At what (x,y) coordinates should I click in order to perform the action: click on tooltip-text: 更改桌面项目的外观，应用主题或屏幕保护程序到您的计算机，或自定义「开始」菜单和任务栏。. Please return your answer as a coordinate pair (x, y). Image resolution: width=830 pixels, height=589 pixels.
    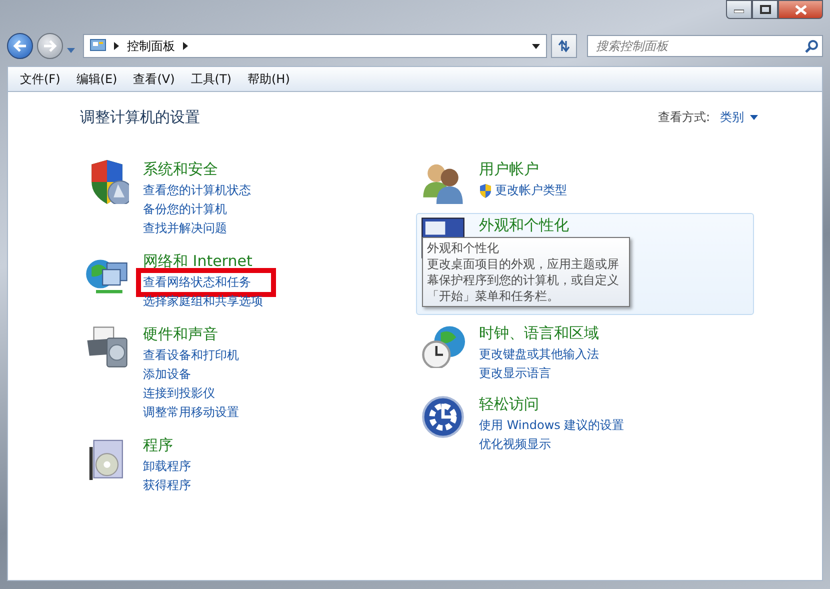
    Looking at the image, I should click on (523, 280).